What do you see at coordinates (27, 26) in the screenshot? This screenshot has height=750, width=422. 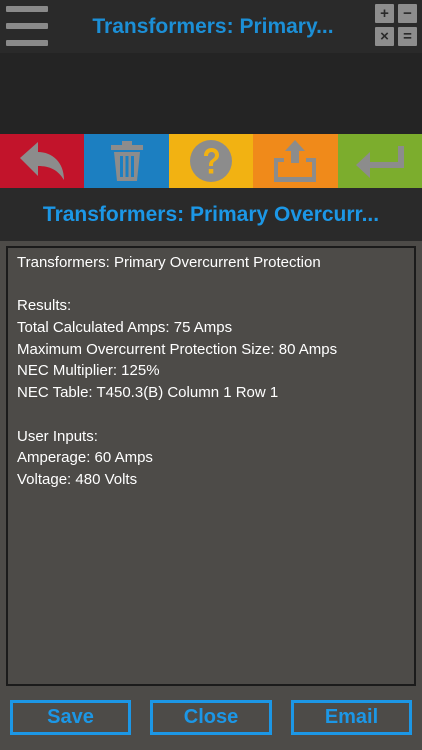 I see `menu-icon` at bounding box center [27, 26].